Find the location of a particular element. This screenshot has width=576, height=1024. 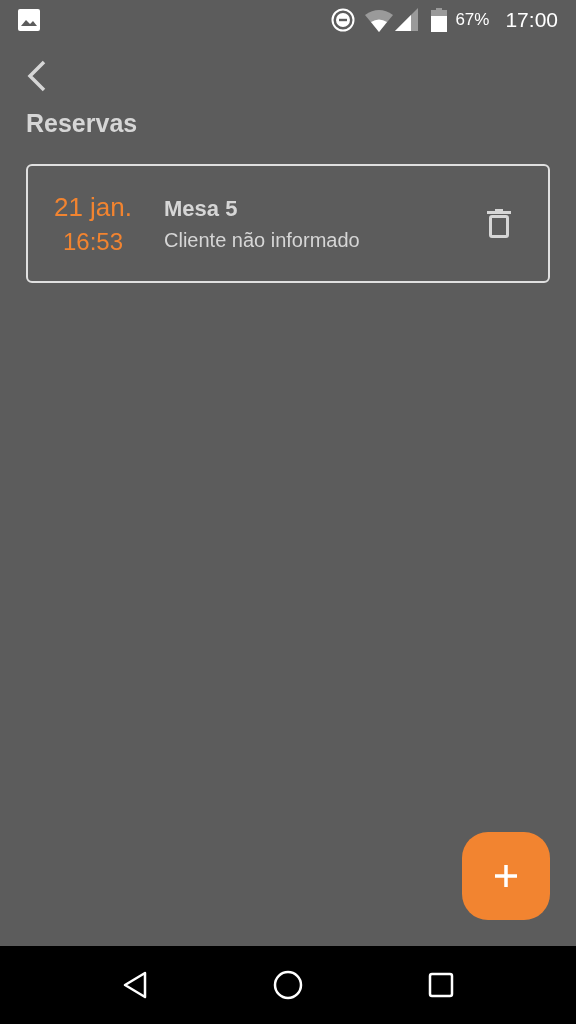

plus-icon is located at coordinates (506, 876).